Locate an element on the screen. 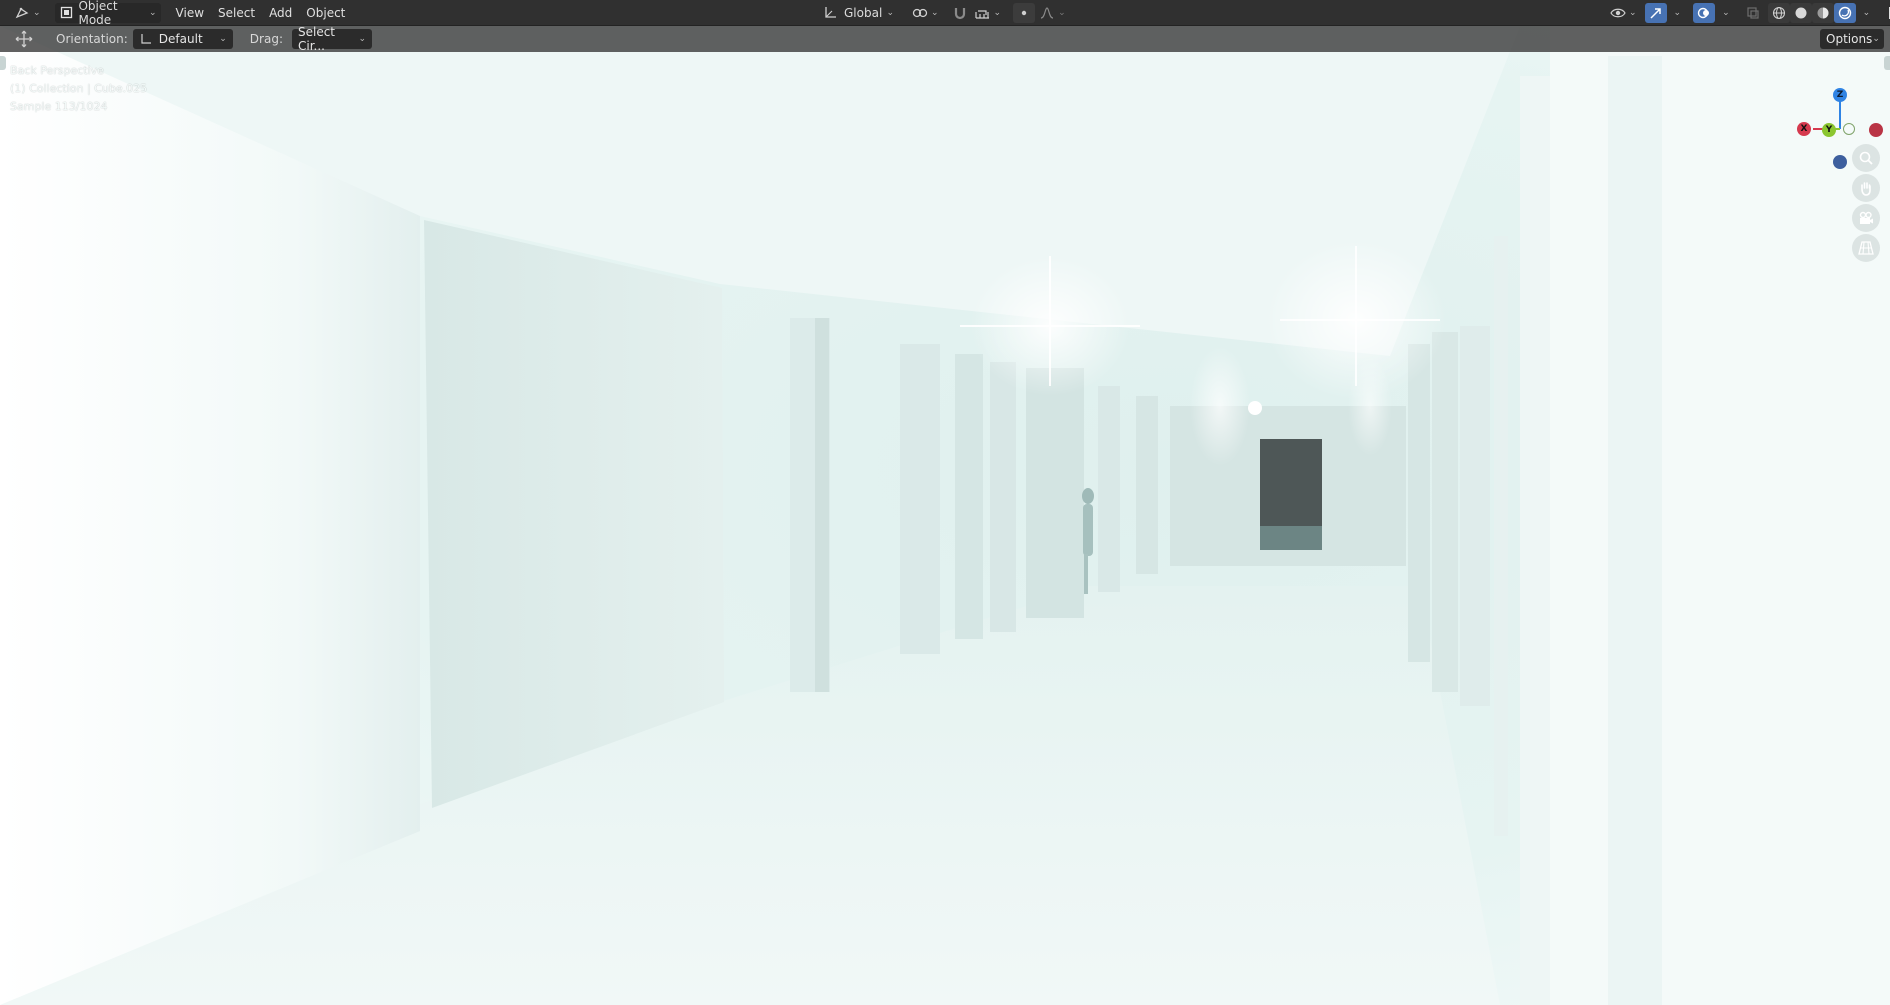 This screenshot has height=1005, width=1890. orientation-value: Default is located at coordinates (180, 39).